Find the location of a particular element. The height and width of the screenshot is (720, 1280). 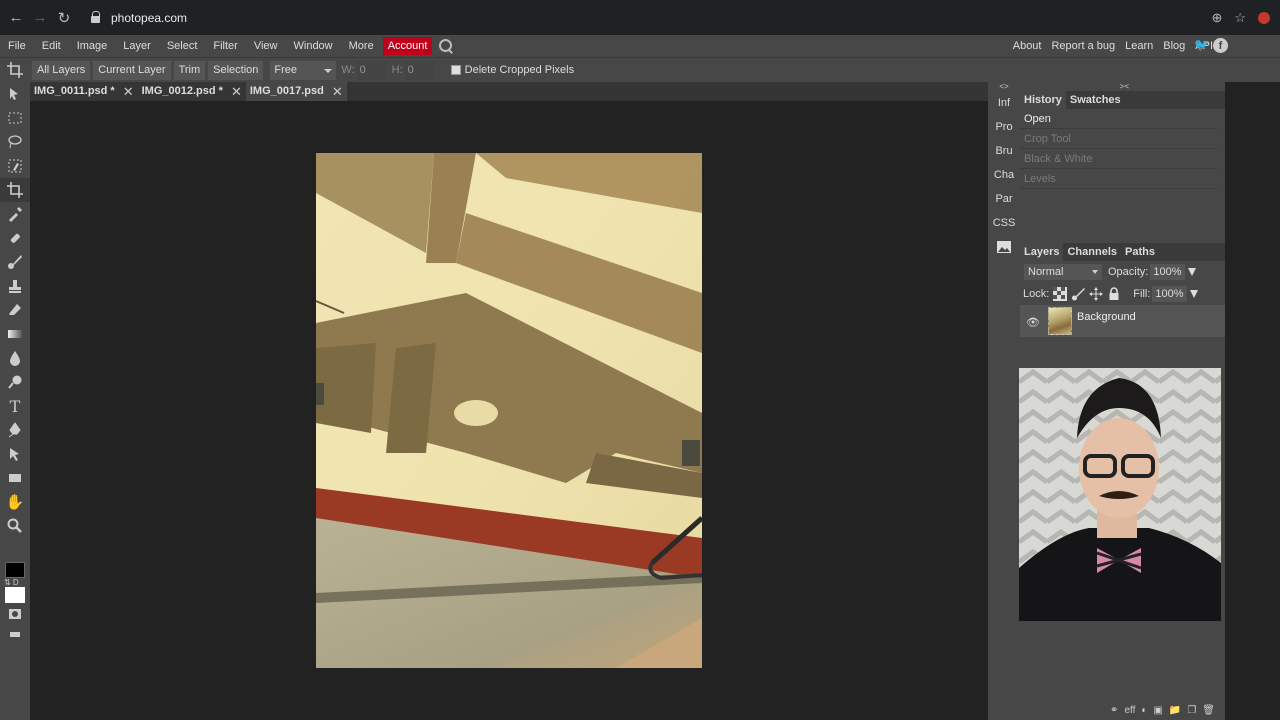

delete-cropped-checkbox is located at coordinates (455, 70).